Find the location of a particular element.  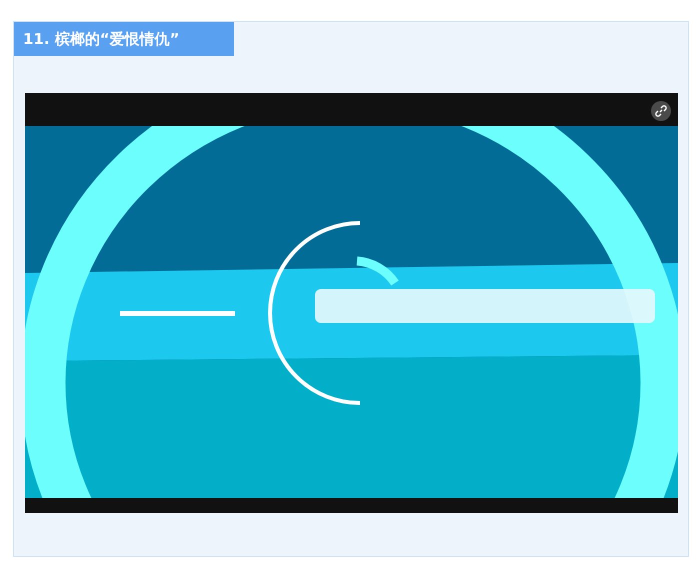

section-heading: 11. 槟榔的“爱恨情仇” is located at coordinates (124, 39).